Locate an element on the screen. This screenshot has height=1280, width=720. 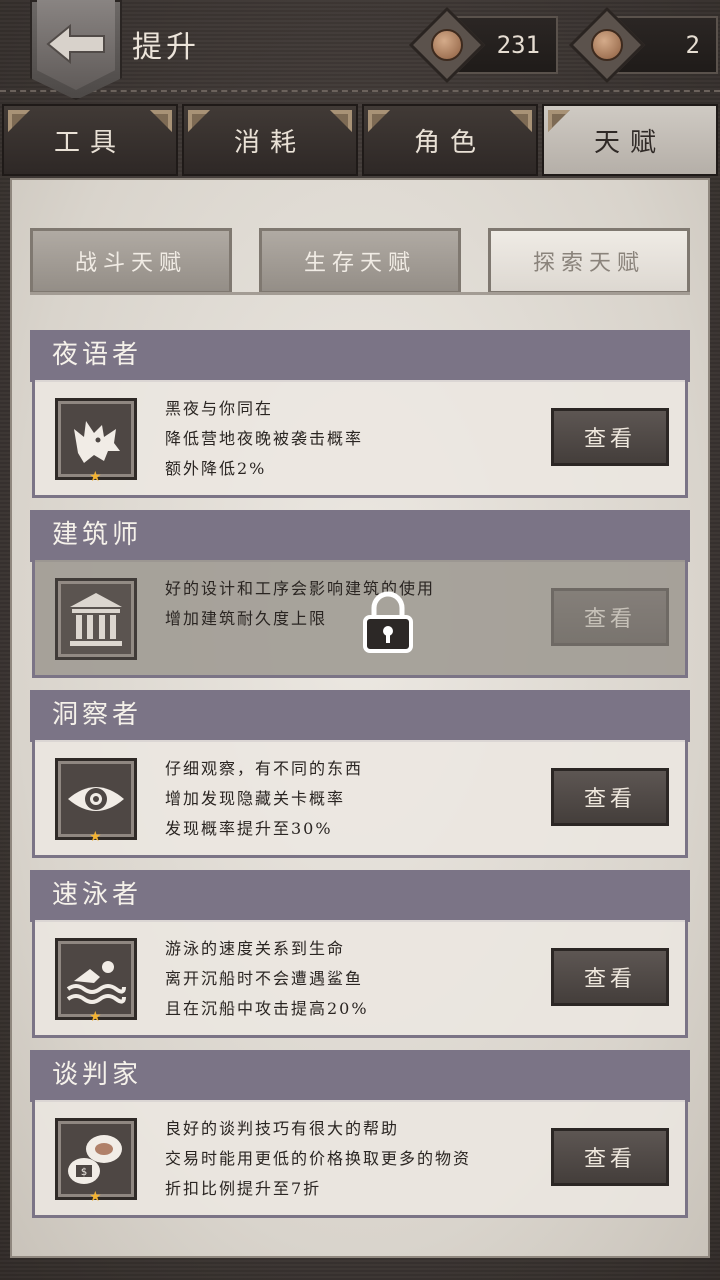
swimmer-icon: ★ is located at coordinates (96, 981).